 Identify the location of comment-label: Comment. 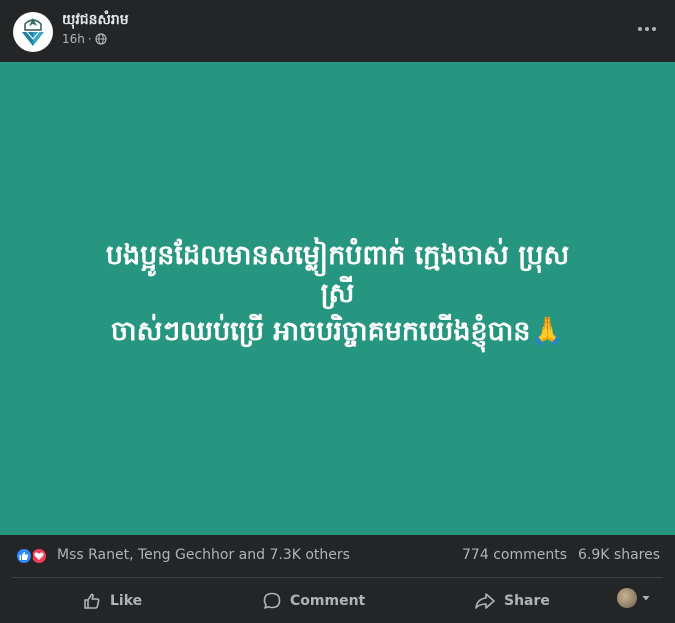
(328, 601).